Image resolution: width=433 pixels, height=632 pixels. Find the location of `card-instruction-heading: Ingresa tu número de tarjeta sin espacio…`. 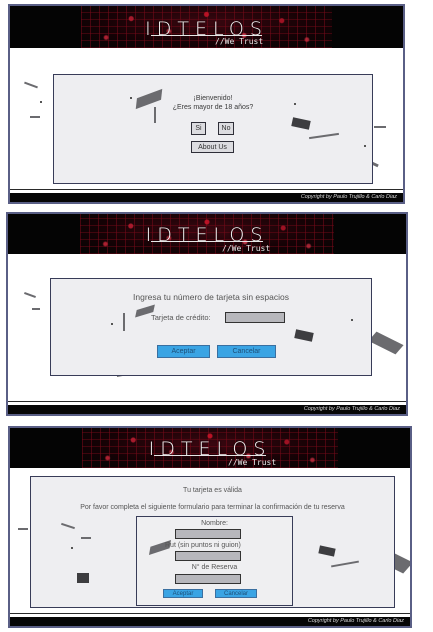

card-instruction-heading: Ingresa tu número de tarjeta sin espacio… is located at coordinates (211, 297).